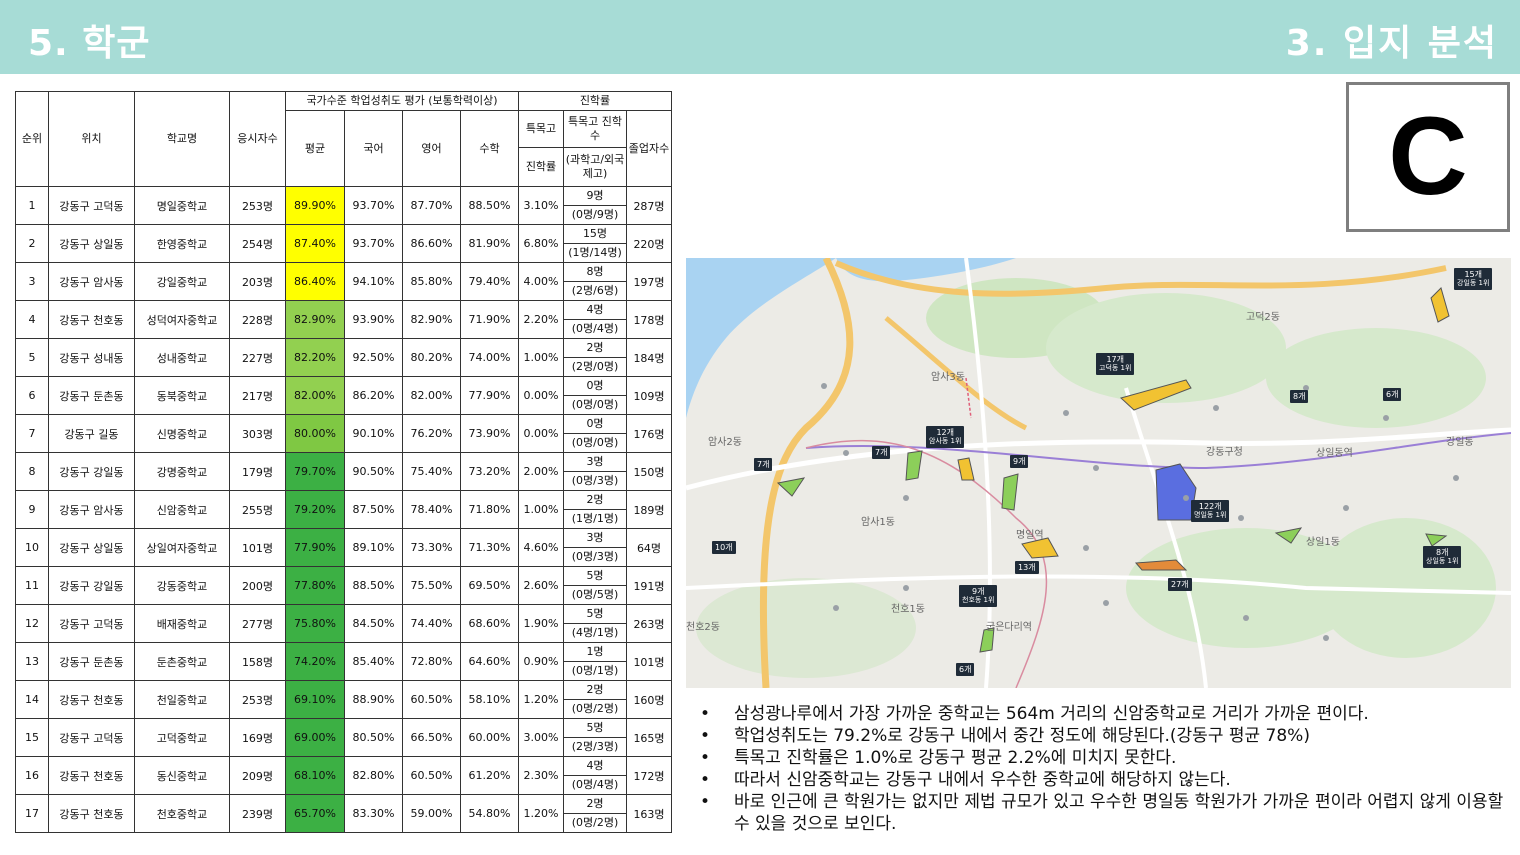 The image size is (1520, 855). Describe the element at coordinates (489, 661) in the screenshot. I see `cell-math: 64.60%` at that location.